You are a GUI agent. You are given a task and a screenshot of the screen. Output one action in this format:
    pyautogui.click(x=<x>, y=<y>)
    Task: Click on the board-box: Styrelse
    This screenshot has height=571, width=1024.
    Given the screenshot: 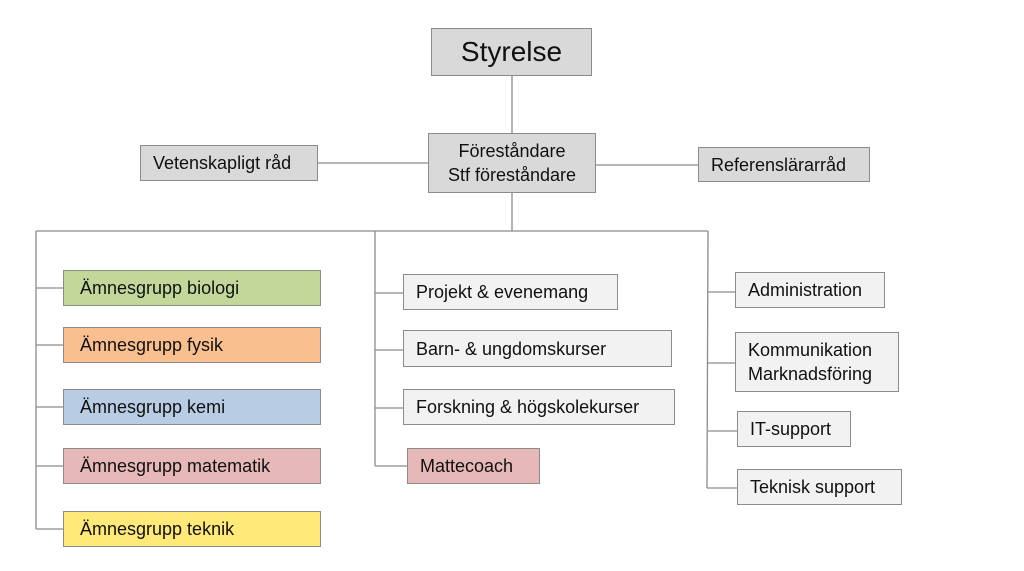 What is the action you would take?
    pyautogui.click(x=511, y=52)
    